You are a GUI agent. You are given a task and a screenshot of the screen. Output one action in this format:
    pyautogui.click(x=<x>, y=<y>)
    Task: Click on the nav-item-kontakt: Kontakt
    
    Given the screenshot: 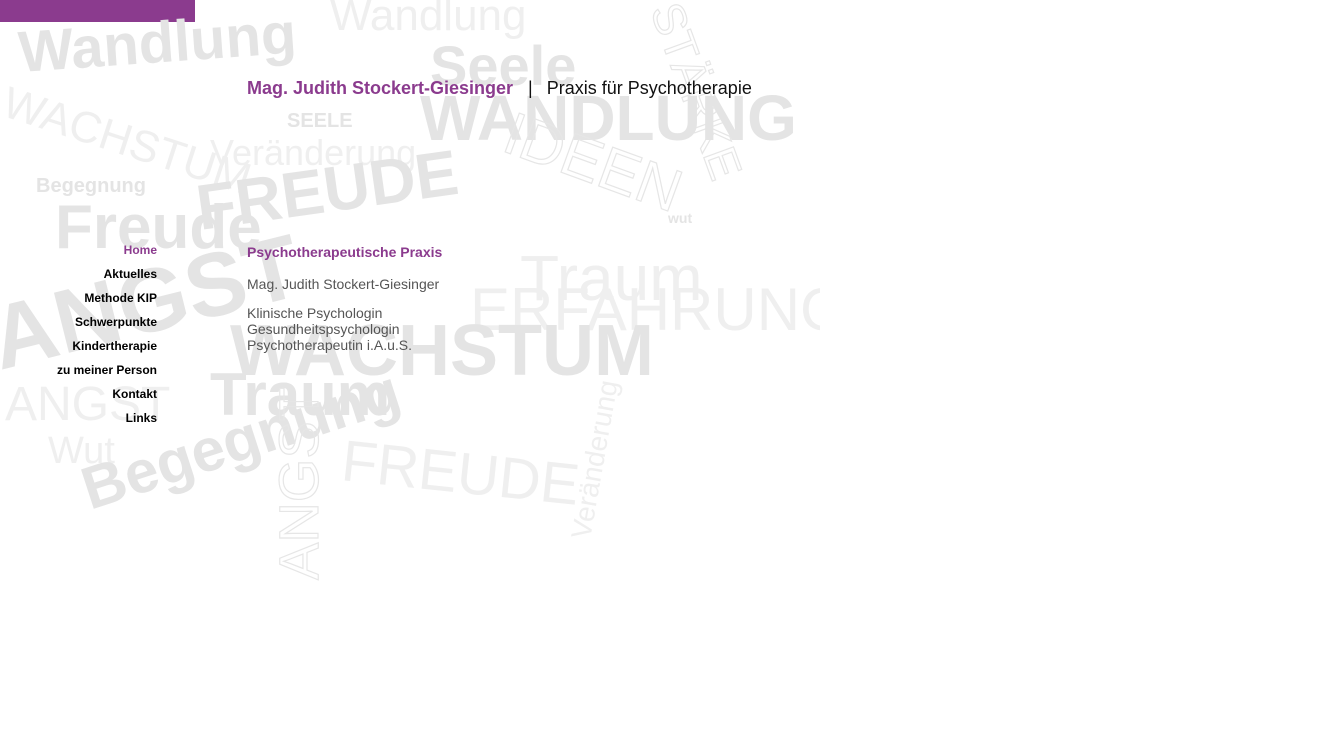 What is the action you would take?
    pyautogui.click(x=78, y=398)
    